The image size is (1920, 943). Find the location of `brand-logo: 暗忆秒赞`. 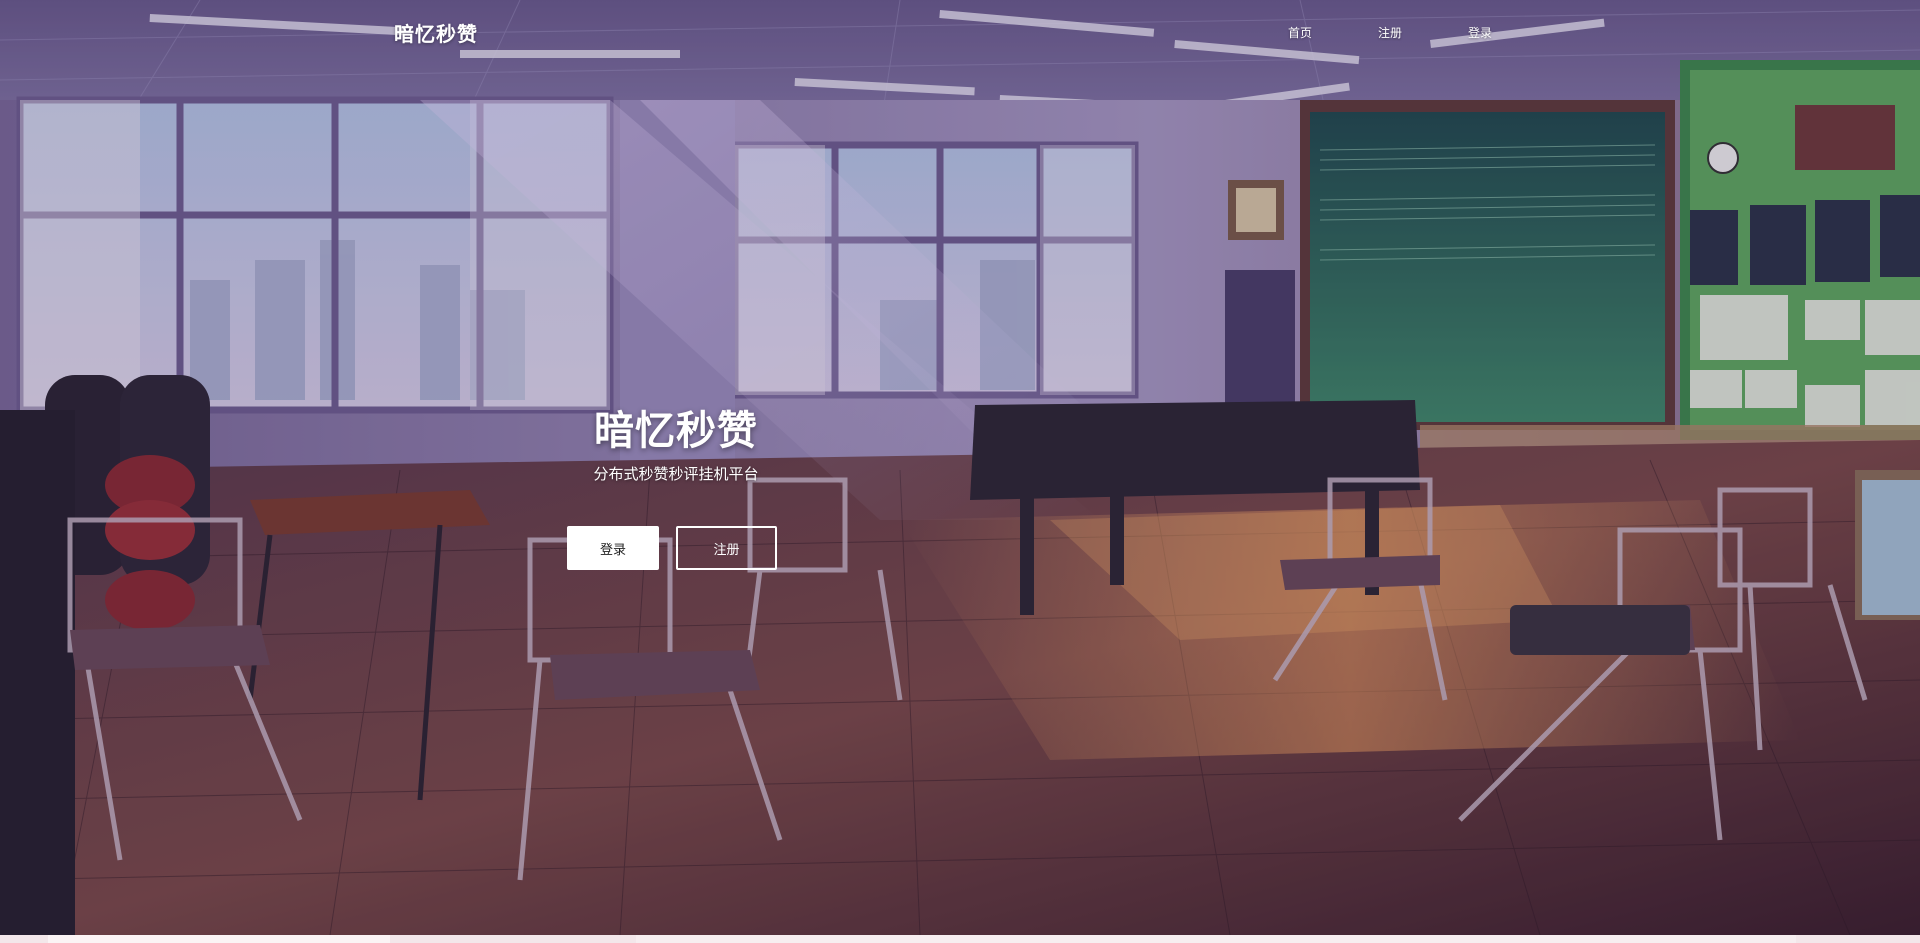

brand-logo: 暗忆秒赞 is located at coordinates (436, 32).